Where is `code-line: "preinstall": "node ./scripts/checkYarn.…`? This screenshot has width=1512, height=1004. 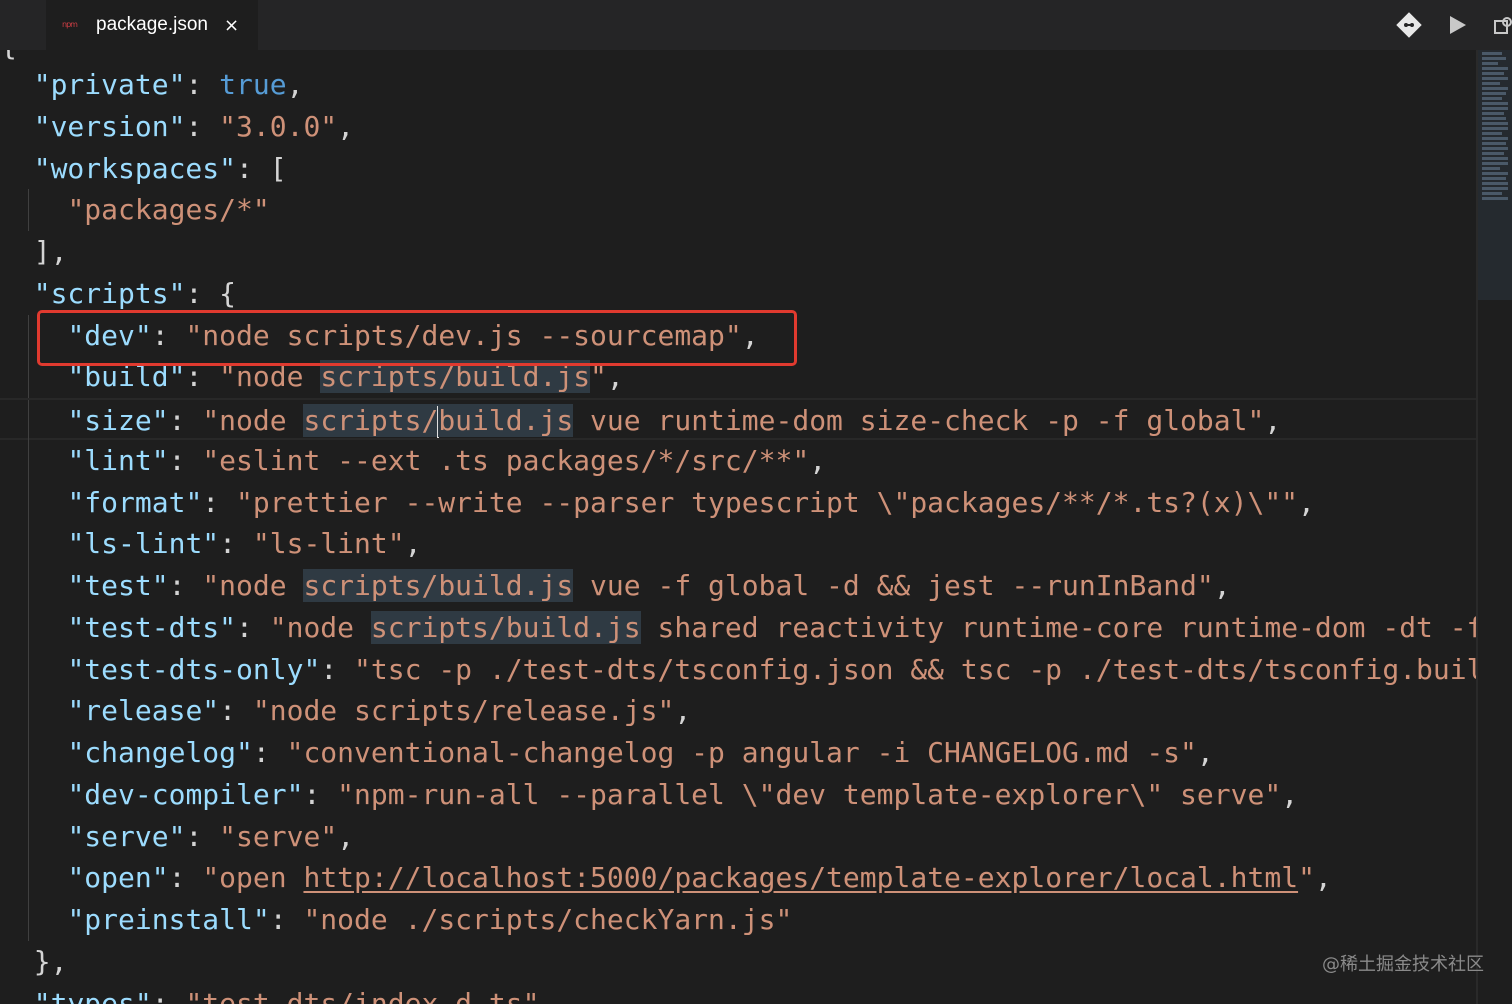 code-line: "preinstall": "node ./scripts/checkYarn.… is located at coordinates (738, 920).